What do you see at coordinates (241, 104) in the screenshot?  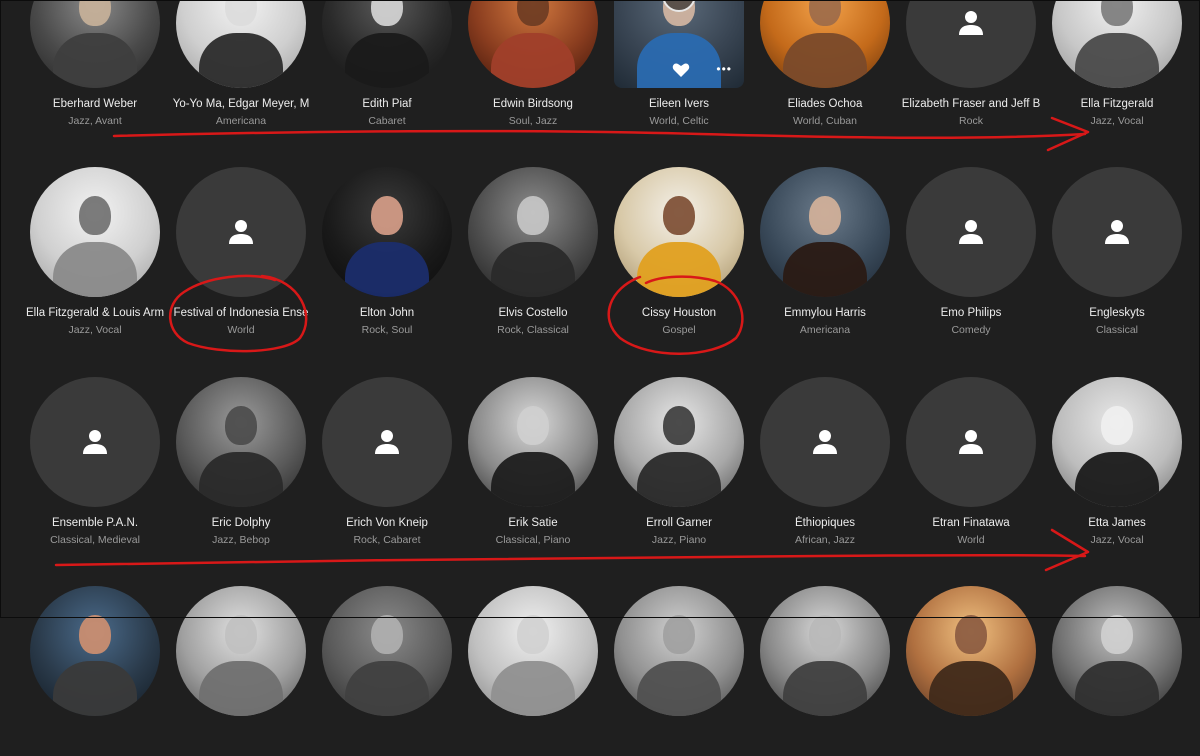 I see `artist-name: Yo-Yo Ma, Edgar Meyer, M` at bounding box center [241, 104].